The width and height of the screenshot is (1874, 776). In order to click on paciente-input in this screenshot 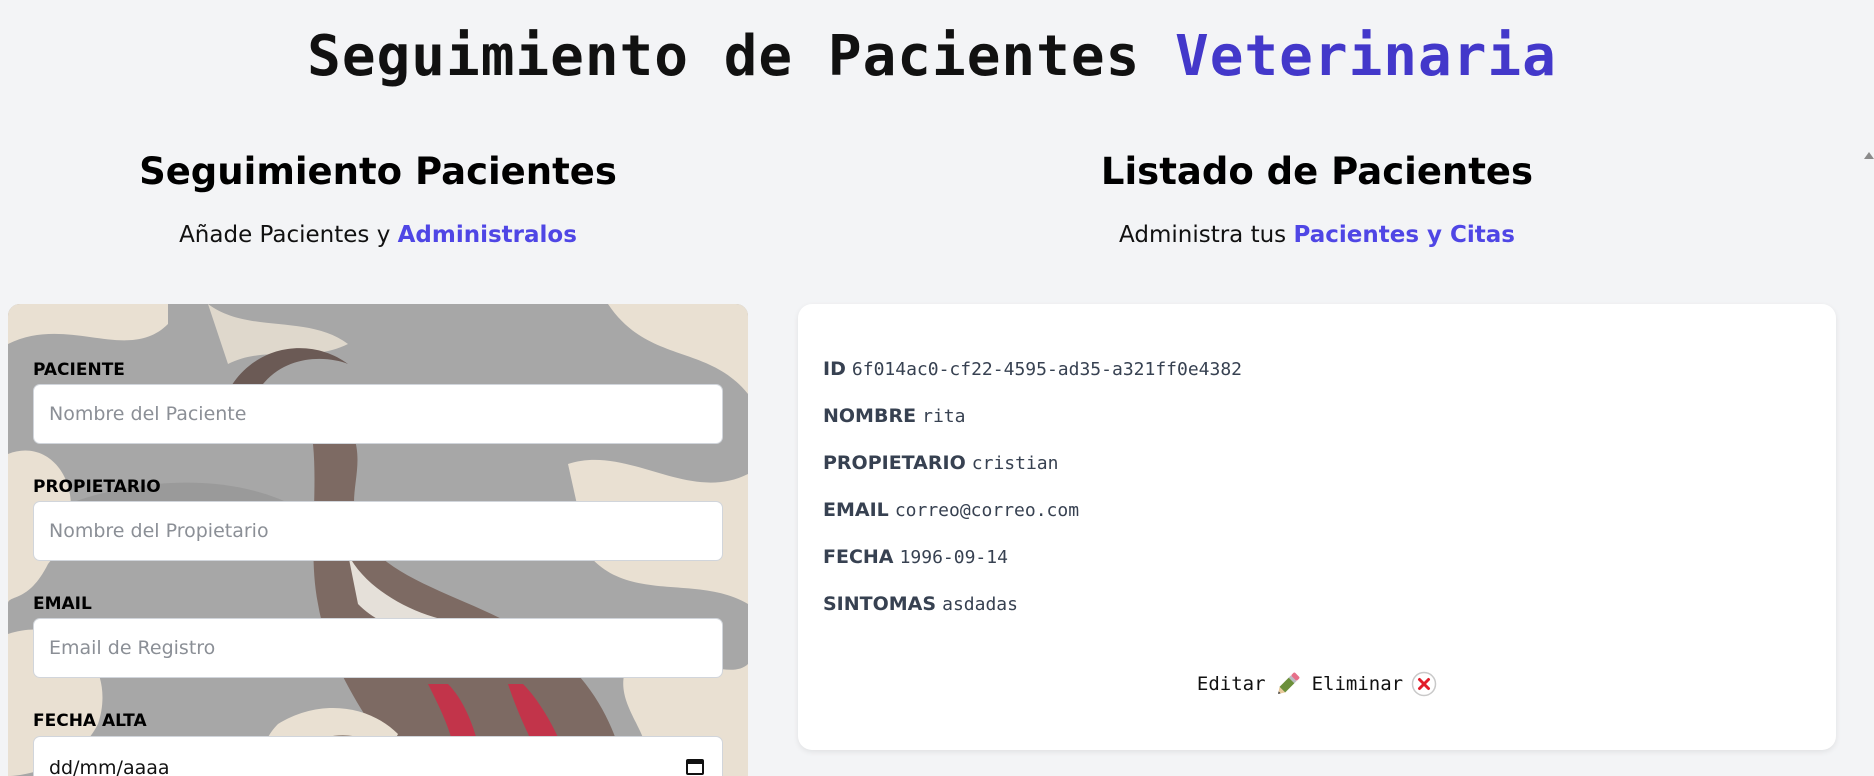, I will do `click(378, 414)`.